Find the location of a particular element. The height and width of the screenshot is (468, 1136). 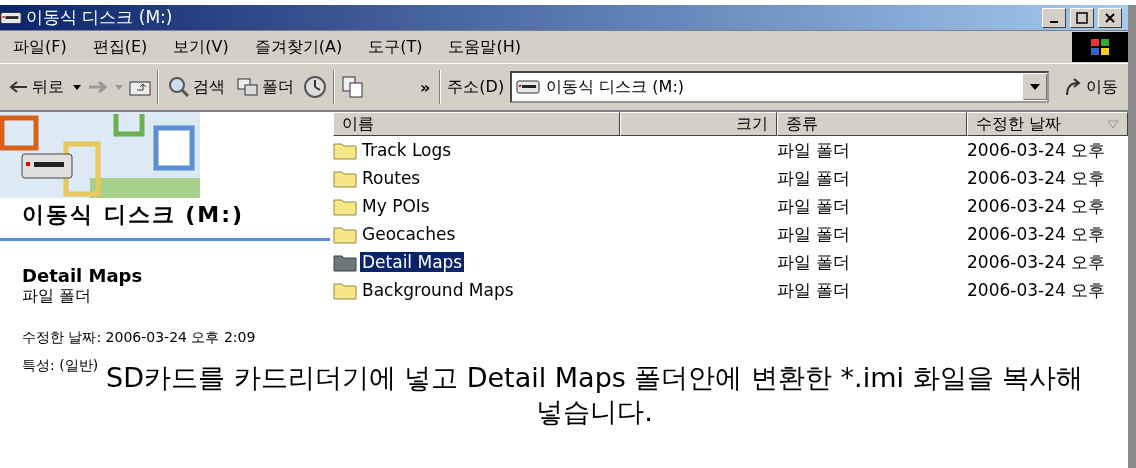

folders-button: 폴더 is located at coordinates (265, 87).